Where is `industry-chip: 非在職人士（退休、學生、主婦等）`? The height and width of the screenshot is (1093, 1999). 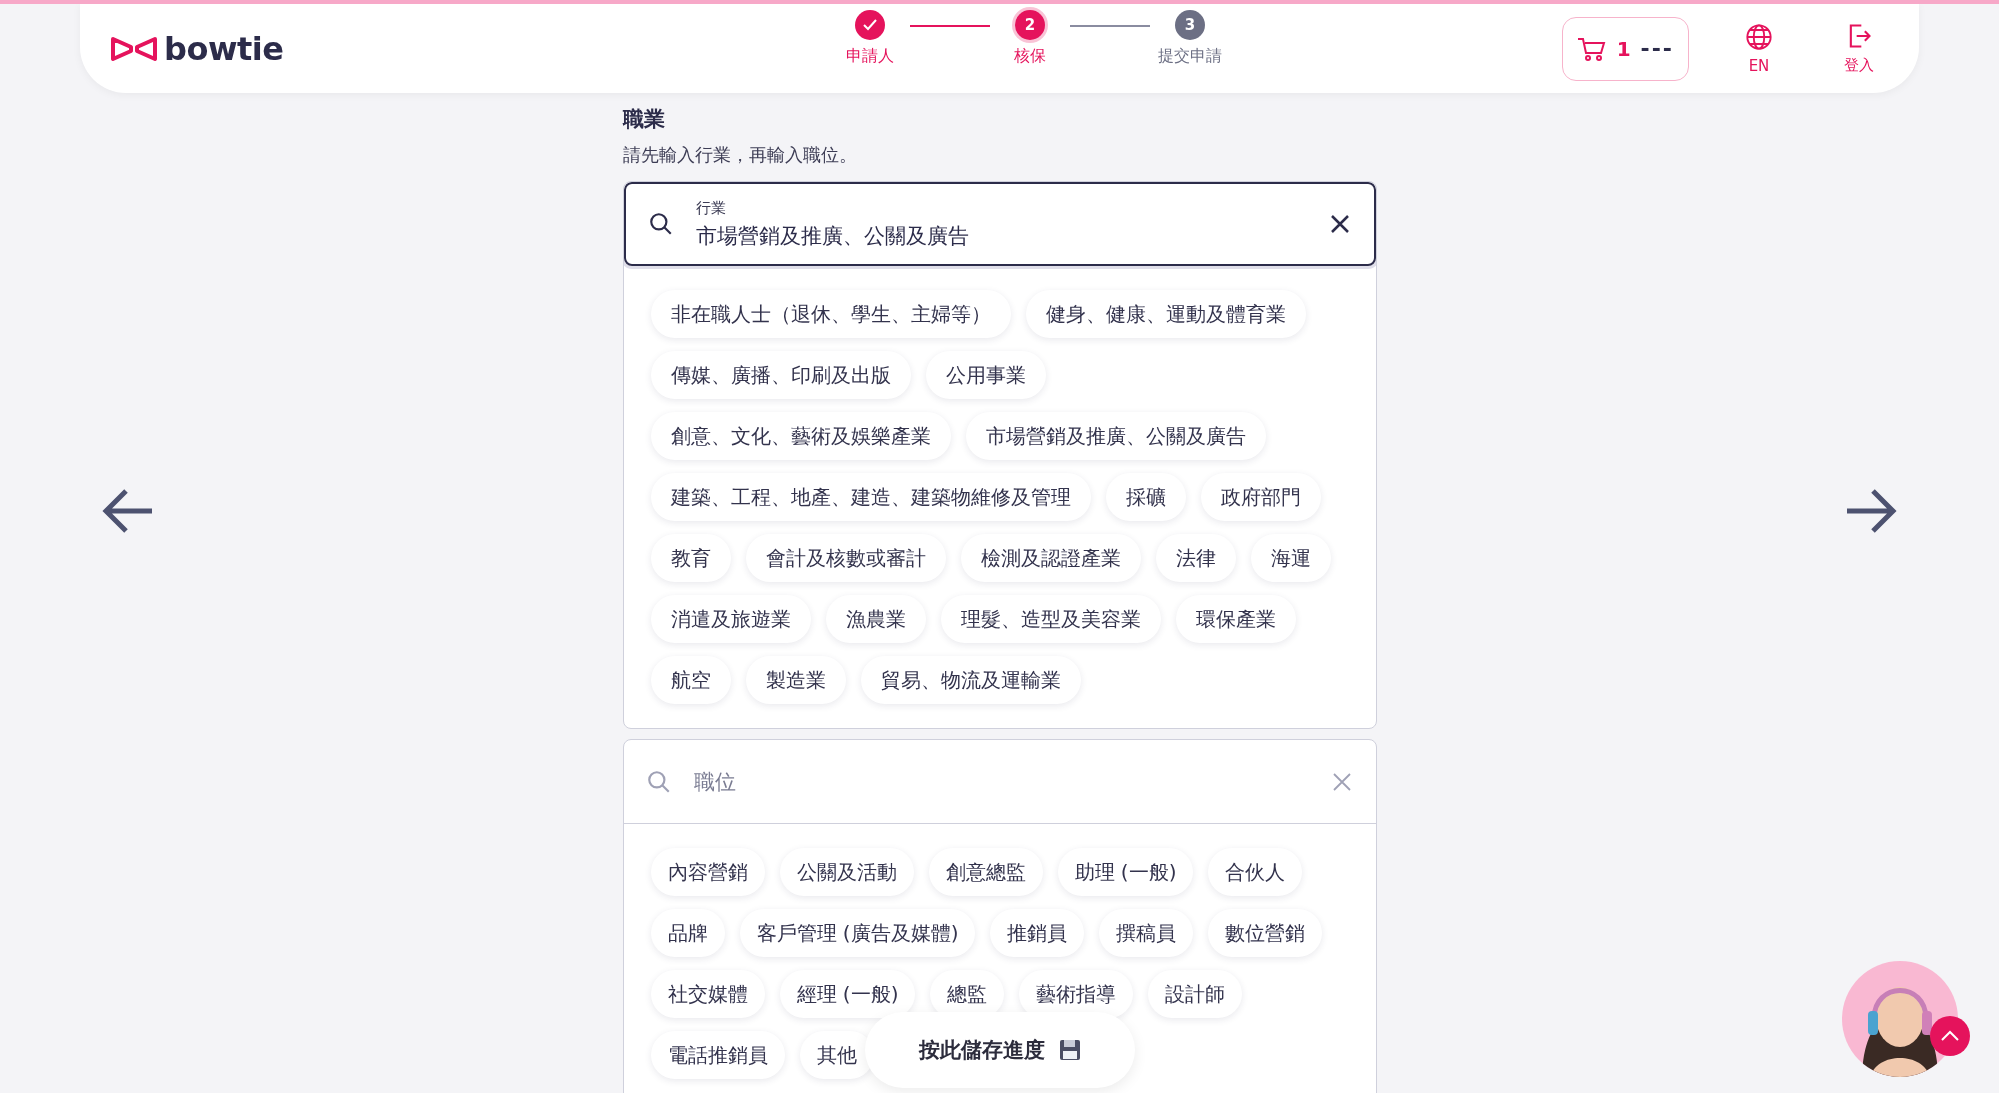
industry-chip: 非在職人士（退休、學生、主婦等） is located at coordinates (830, 314).